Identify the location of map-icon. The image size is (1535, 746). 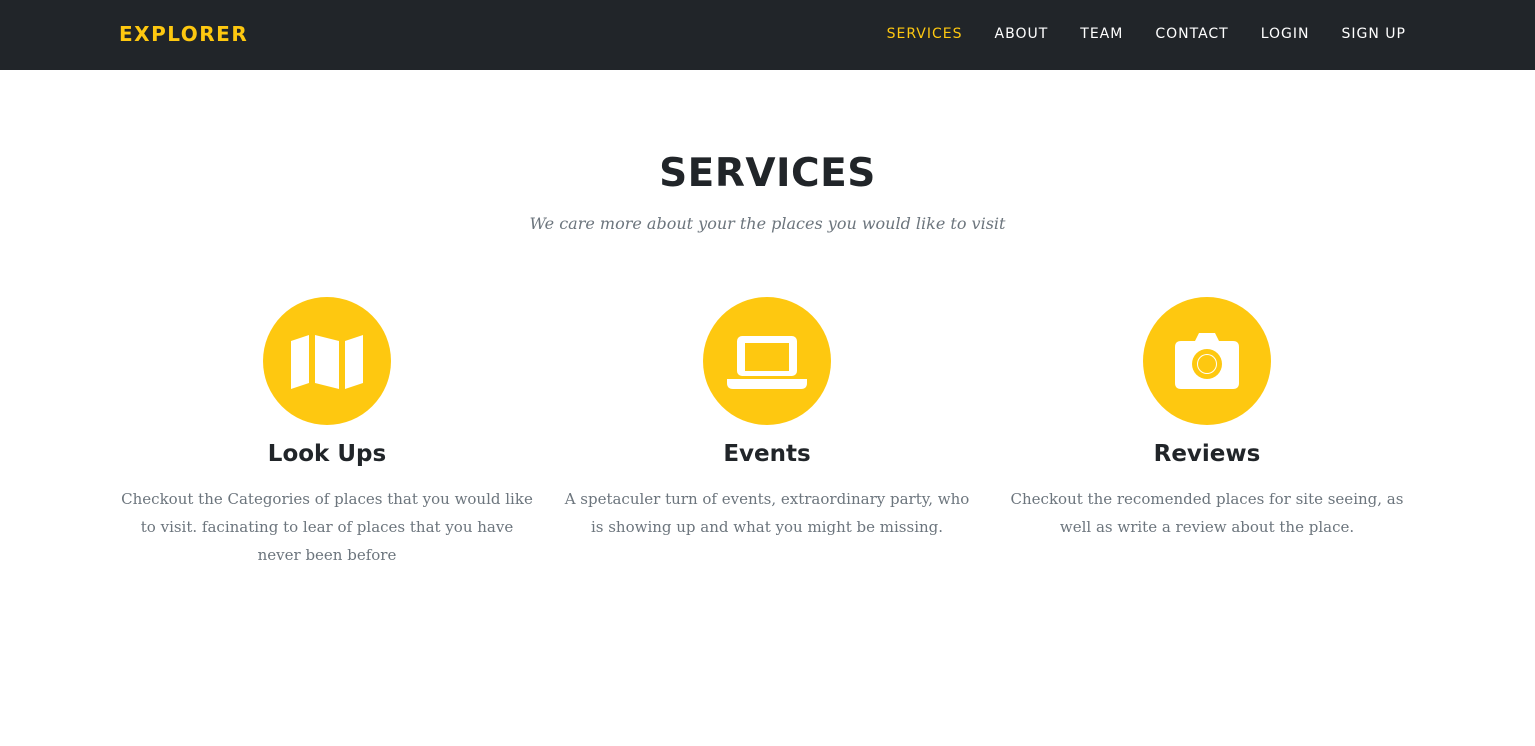
(327, 361).